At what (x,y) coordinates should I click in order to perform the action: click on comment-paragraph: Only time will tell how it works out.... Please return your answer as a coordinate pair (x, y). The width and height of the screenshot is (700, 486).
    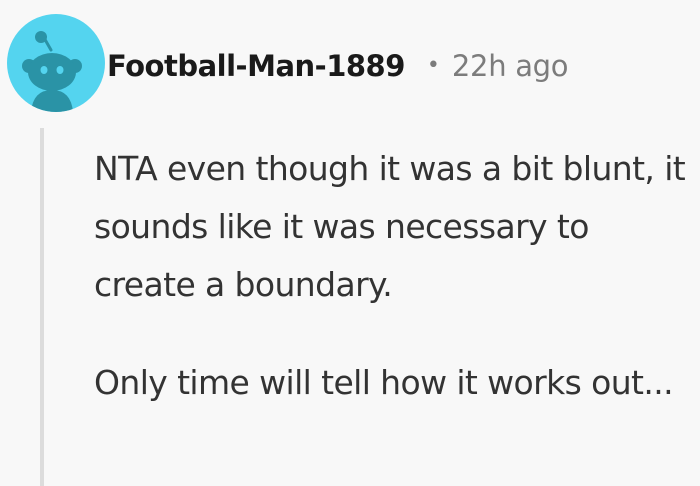
    Looking at the image, I should click on (384, 382).